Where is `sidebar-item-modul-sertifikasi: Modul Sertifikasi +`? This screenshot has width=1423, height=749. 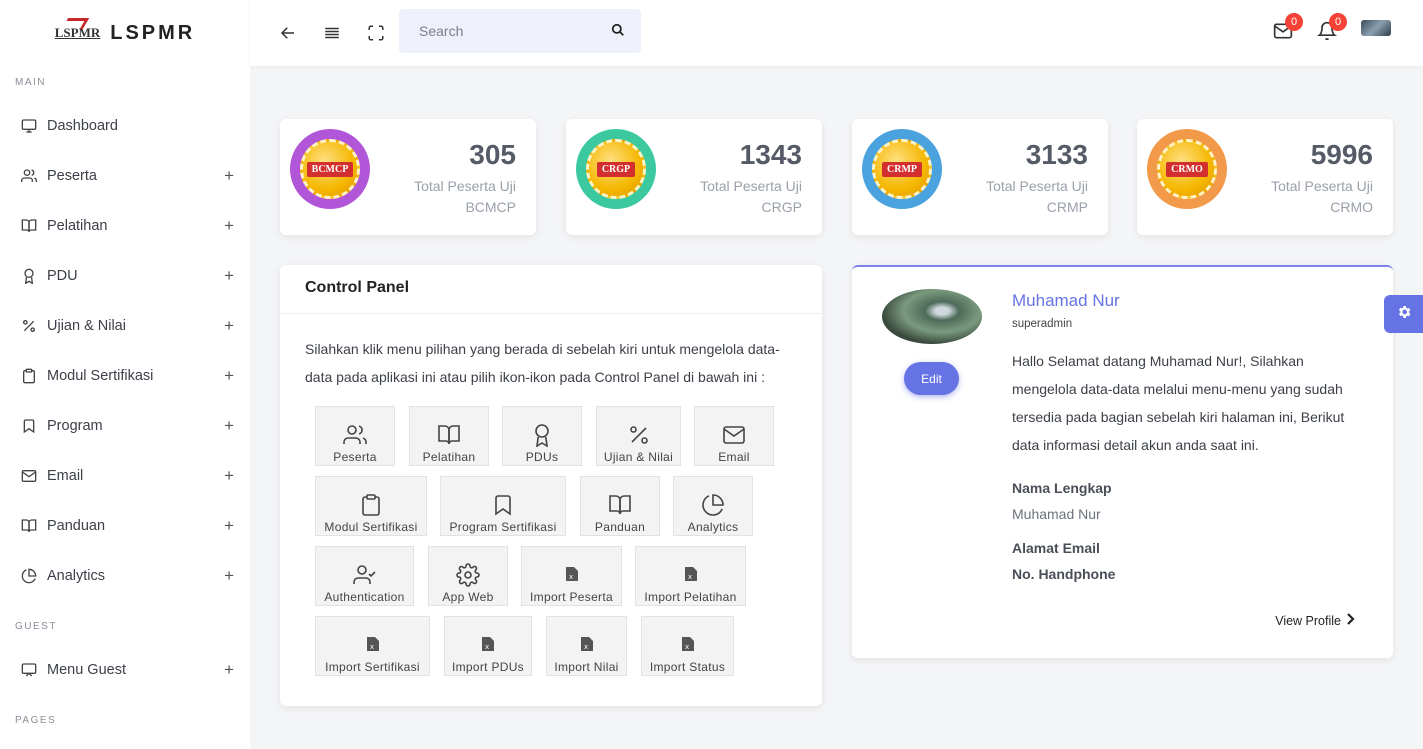 sidebar-item-modul-sertifikasi: Modul Sertifikasi + is located at coordinates (125, 376).